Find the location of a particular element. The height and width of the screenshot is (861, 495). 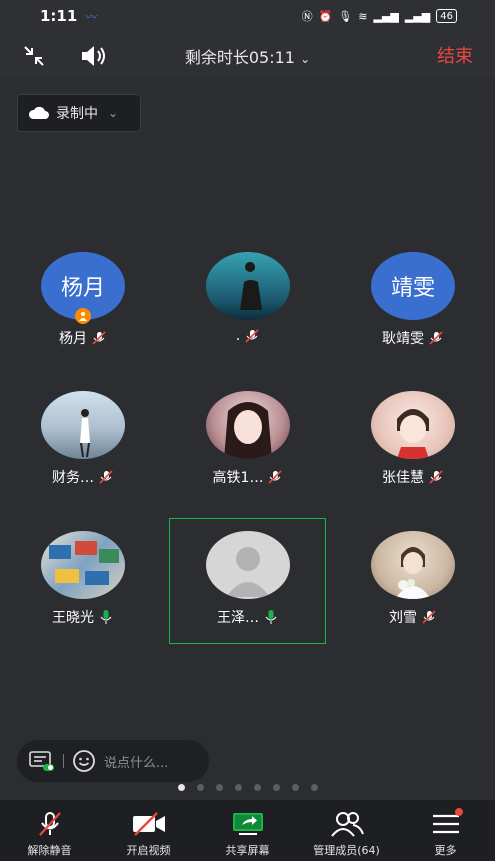

member-tile: 王晓光 is located at coordinates (83, 586).